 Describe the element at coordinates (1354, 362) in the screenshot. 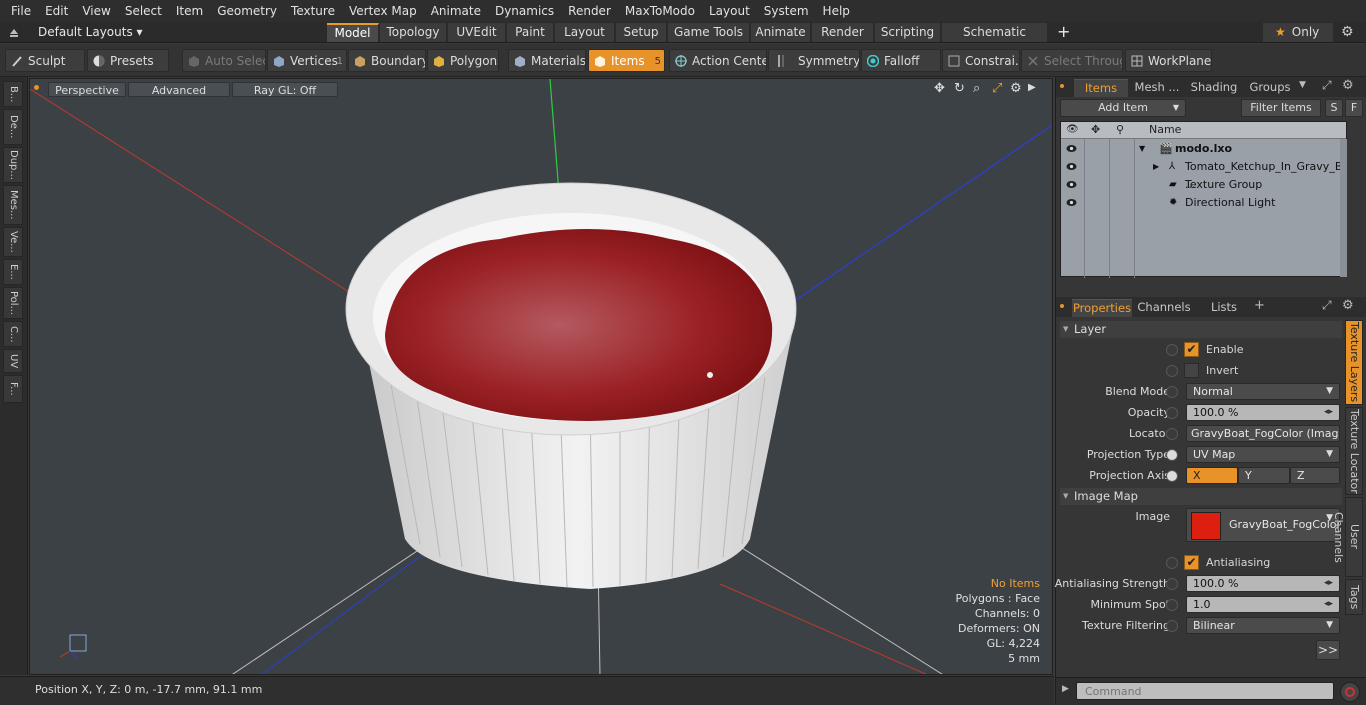

I see `side-tab-texture-layers: Texture Layers` at that location.